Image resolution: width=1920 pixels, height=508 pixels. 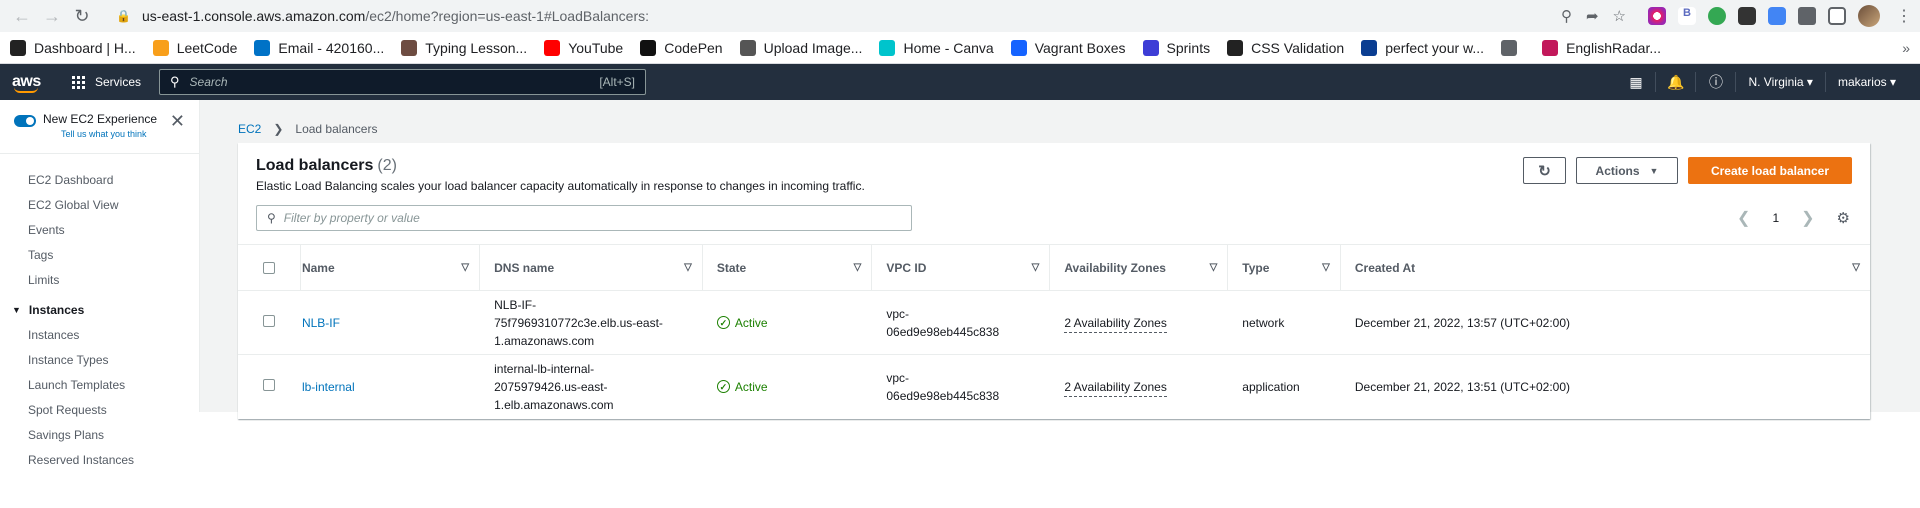 I want to click on breadcrumb-current: Load balancers, so click(x=336, y=129).